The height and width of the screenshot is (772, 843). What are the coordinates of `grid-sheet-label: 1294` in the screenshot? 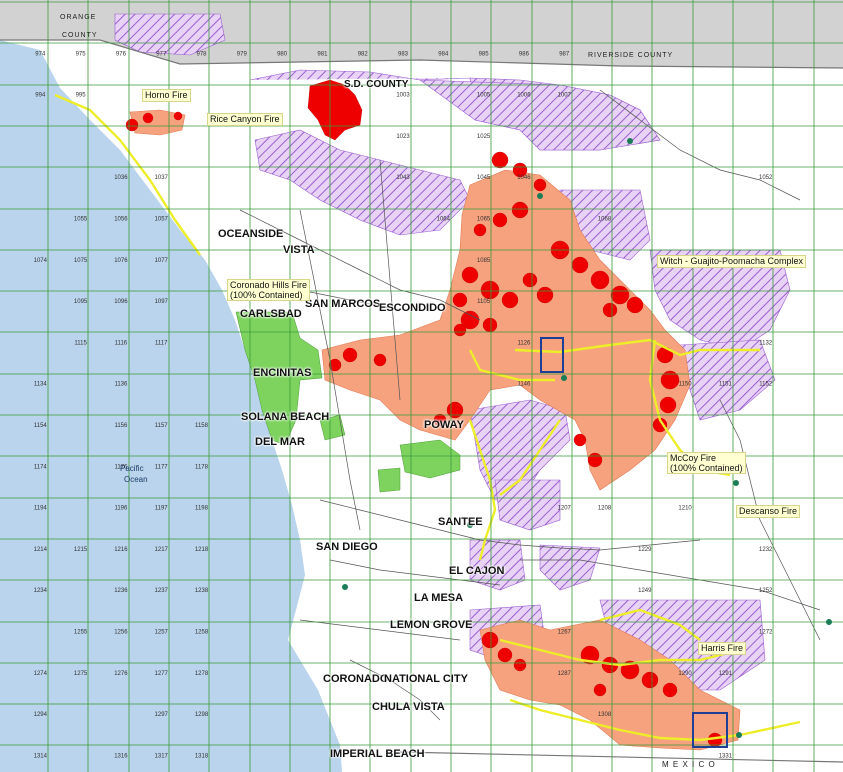 It's located at (41, 715).